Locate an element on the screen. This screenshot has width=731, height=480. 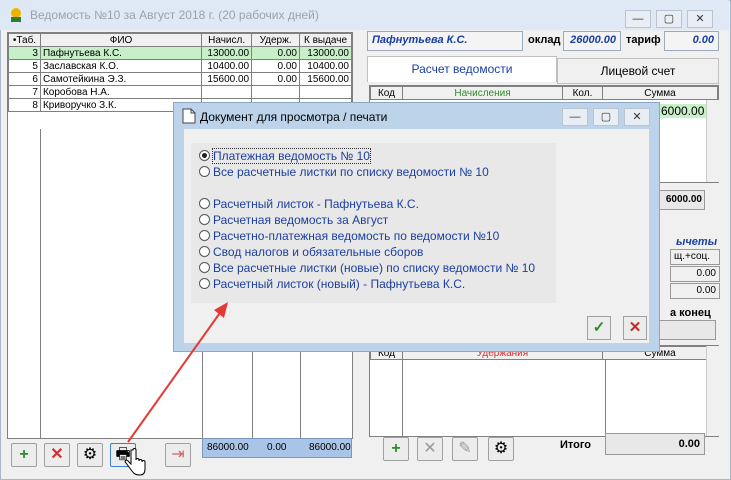
dialog-title: Документ для просмотра / печати is located at coordinates (294, 117).